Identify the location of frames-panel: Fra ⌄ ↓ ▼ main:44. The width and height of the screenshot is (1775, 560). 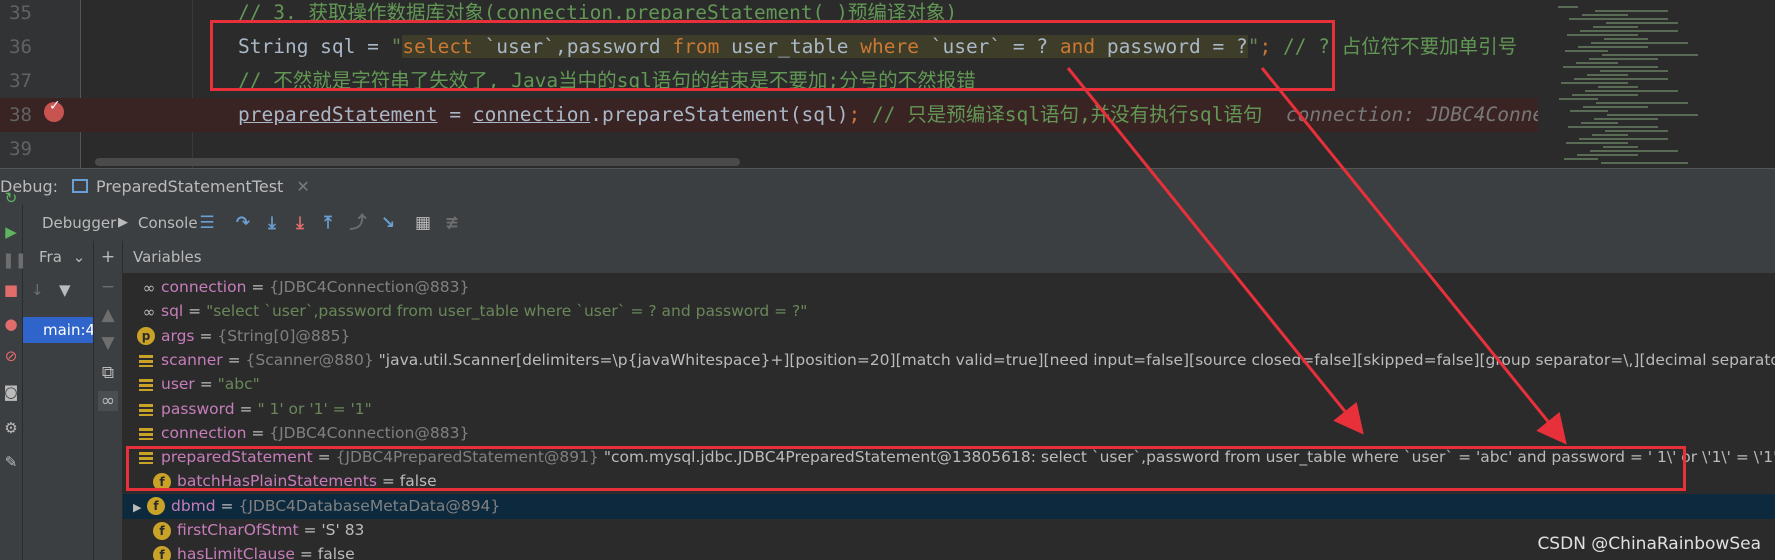
(58, 400).